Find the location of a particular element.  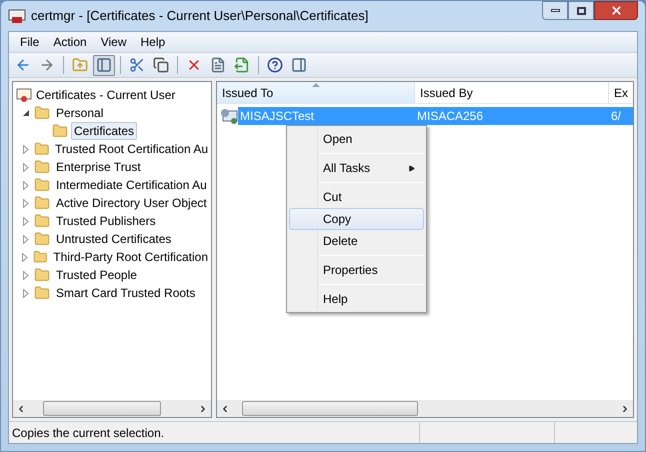

folder-up-icon is located at coordinates (80, 65).